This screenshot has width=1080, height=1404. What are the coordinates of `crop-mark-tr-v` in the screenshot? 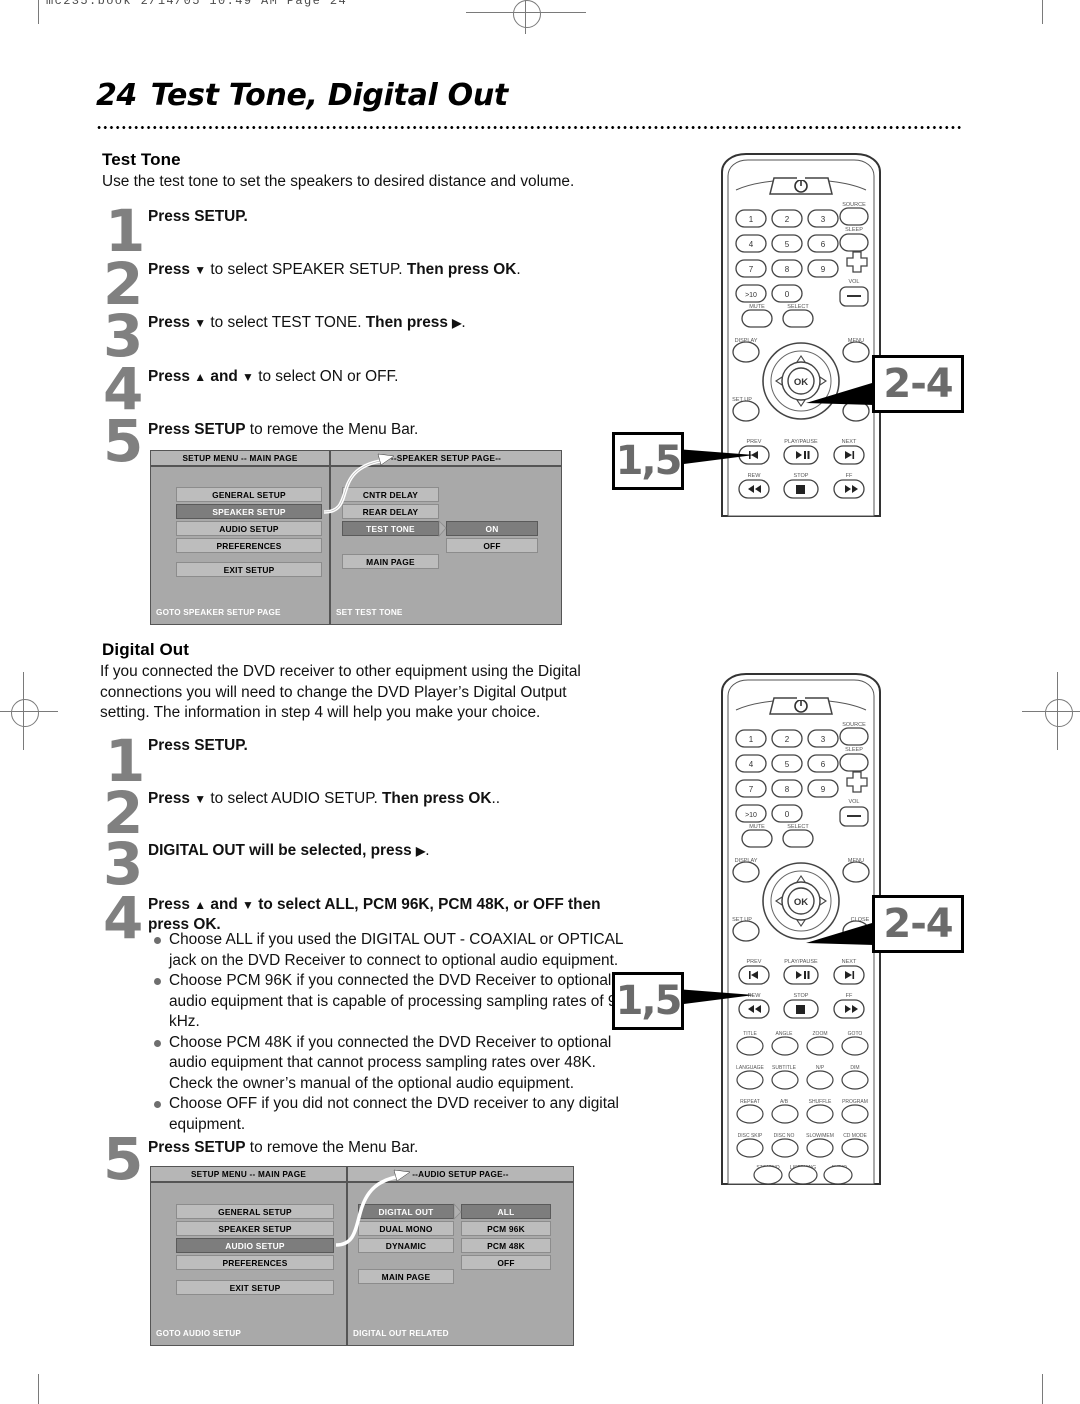 It's located at (1042, 12).